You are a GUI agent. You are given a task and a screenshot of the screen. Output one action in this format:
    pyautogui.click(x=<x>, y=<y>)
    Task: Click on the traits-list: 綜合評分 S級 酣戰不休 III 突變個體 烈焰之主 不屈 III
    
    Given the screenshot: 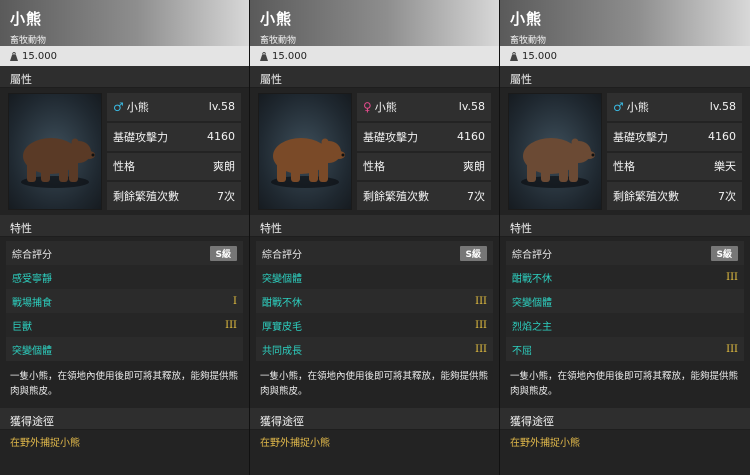 What is the action you would take?
    pyautogui.click(x=625, y=300)
    